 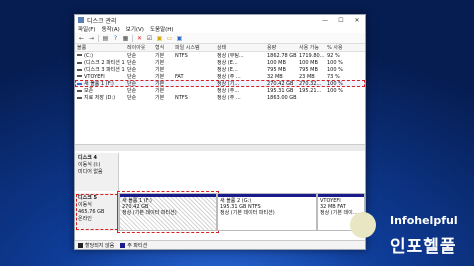 I want to click on magnify-icon: ▣, so click(x=179, y=38).